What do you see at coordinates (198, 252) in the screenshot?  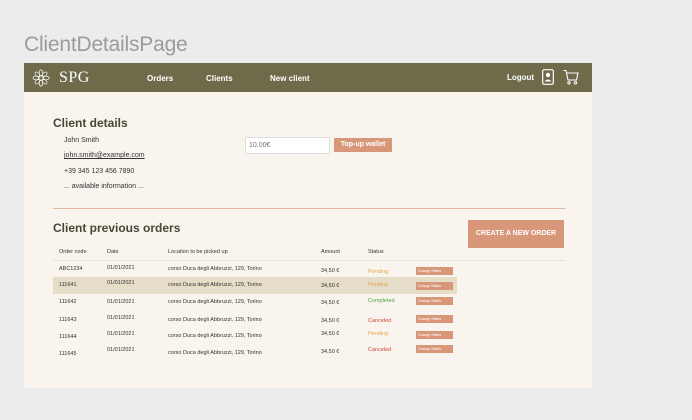 I see `column-header-location: Location to be picked up` at bounding box center [198, 252].